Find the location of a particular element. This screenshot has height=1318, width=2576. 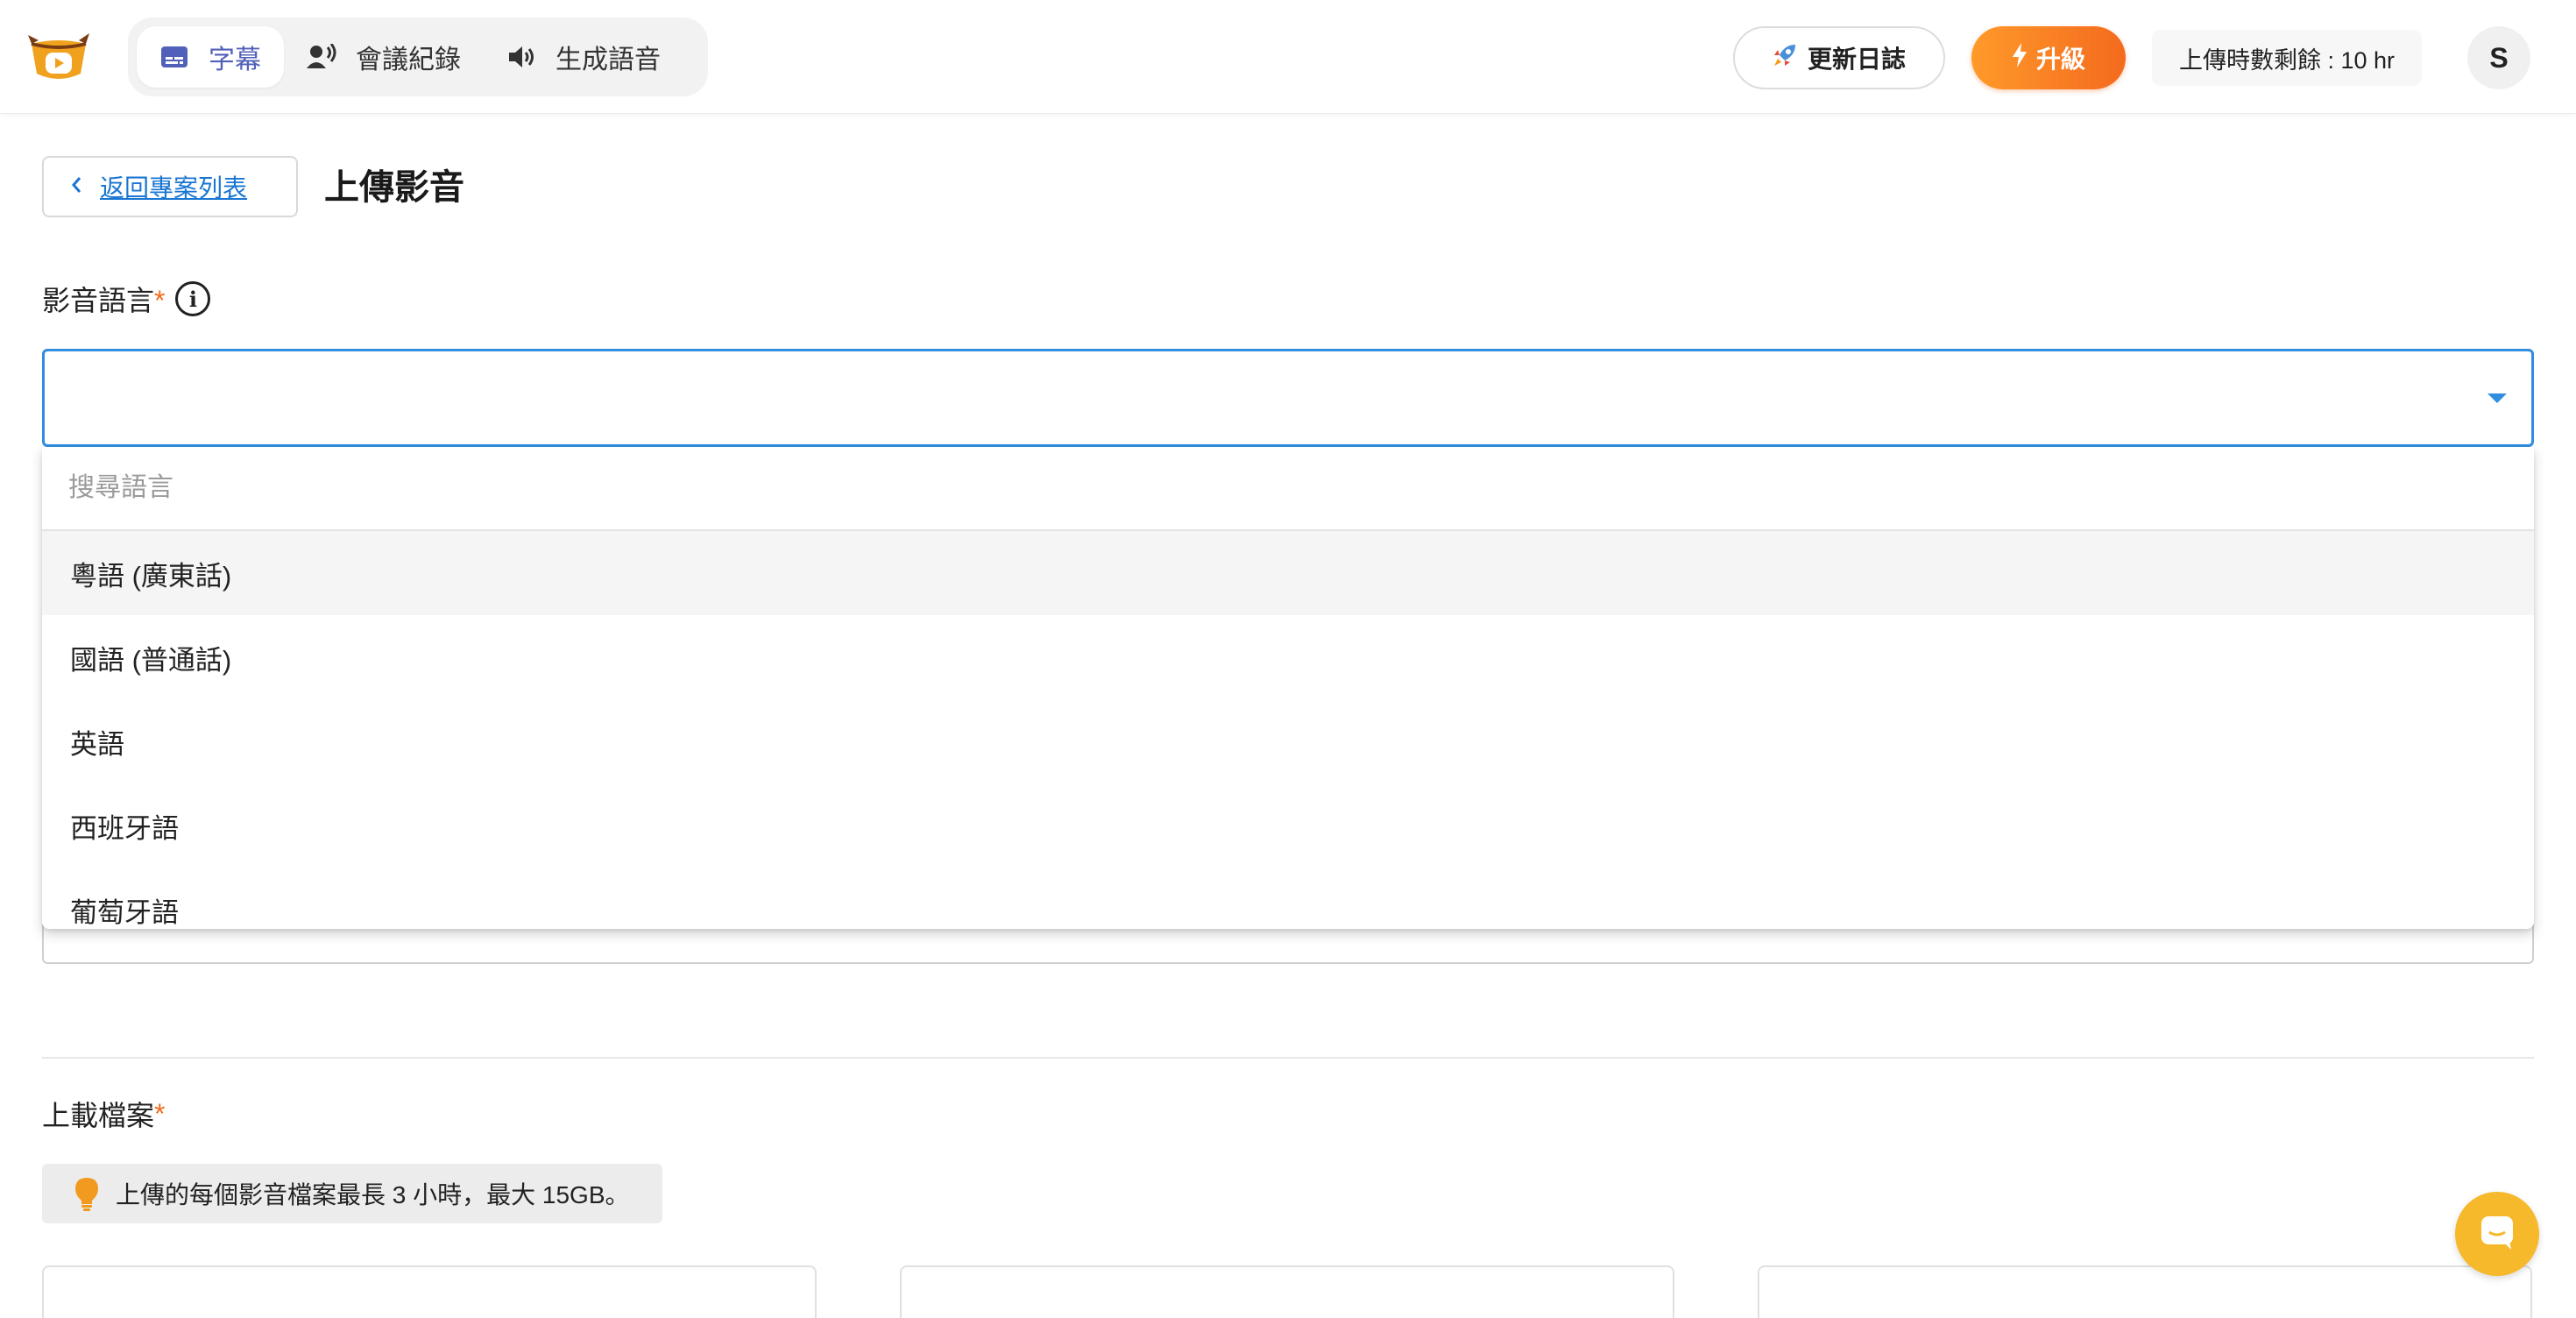

nav-tab-meeting-notes: 會議紀錄 is located at coordinates (384, 57).